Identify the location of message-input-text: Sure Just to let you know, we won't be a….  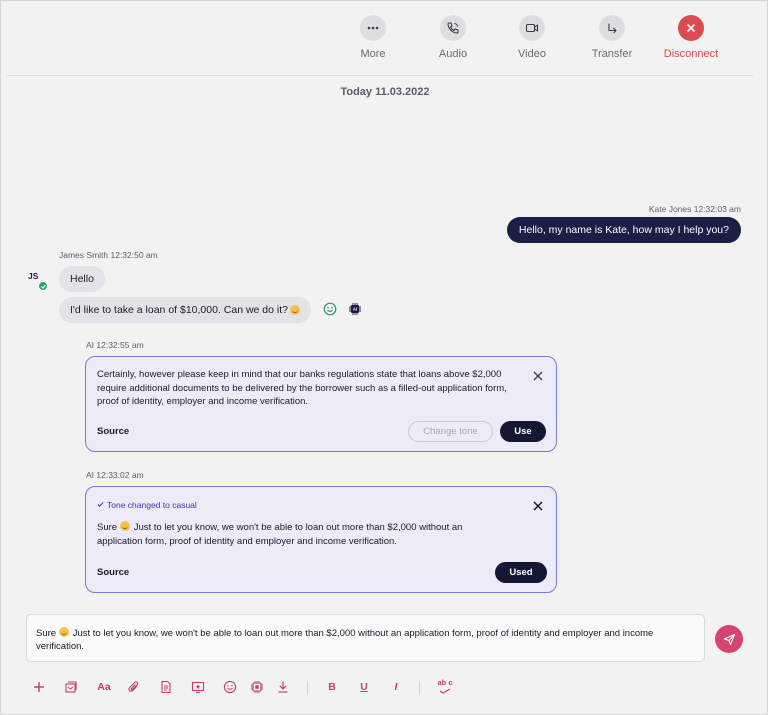
(361, 640).